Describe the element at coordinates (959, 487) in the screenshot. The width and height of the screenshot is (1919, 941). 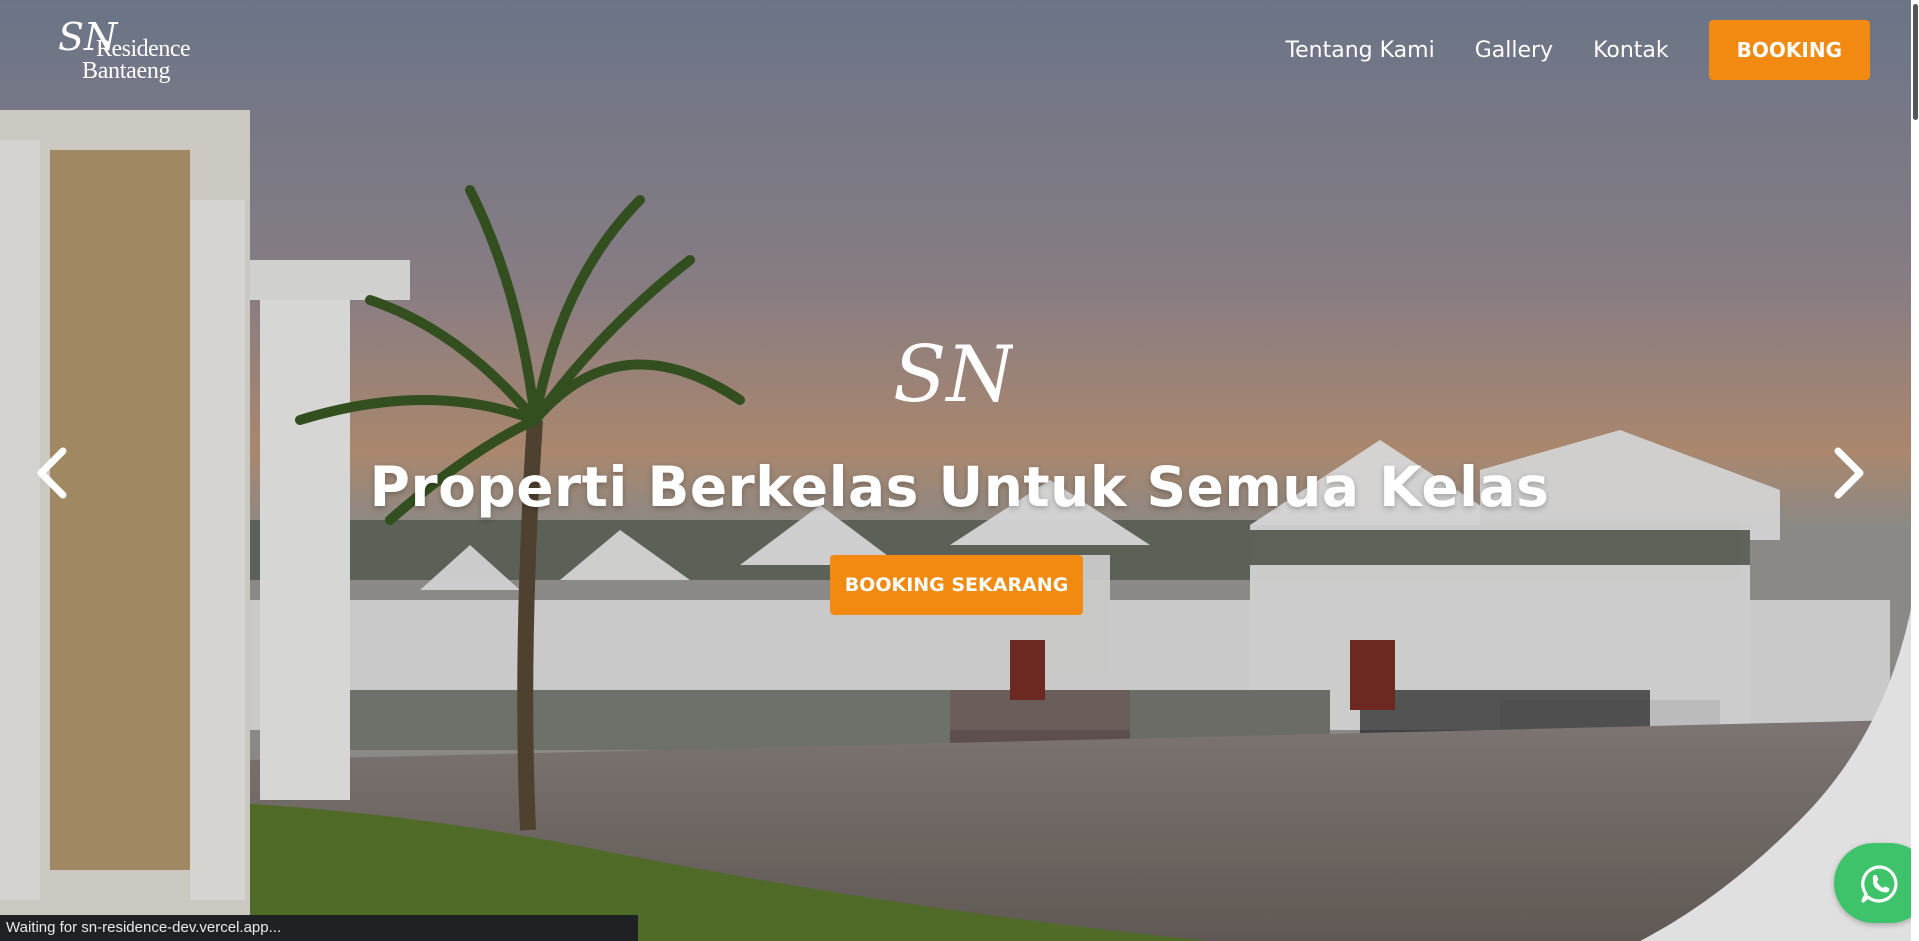
I see `hero-headline: Properti Berkelas Untuk Semua Kelas` at that location.